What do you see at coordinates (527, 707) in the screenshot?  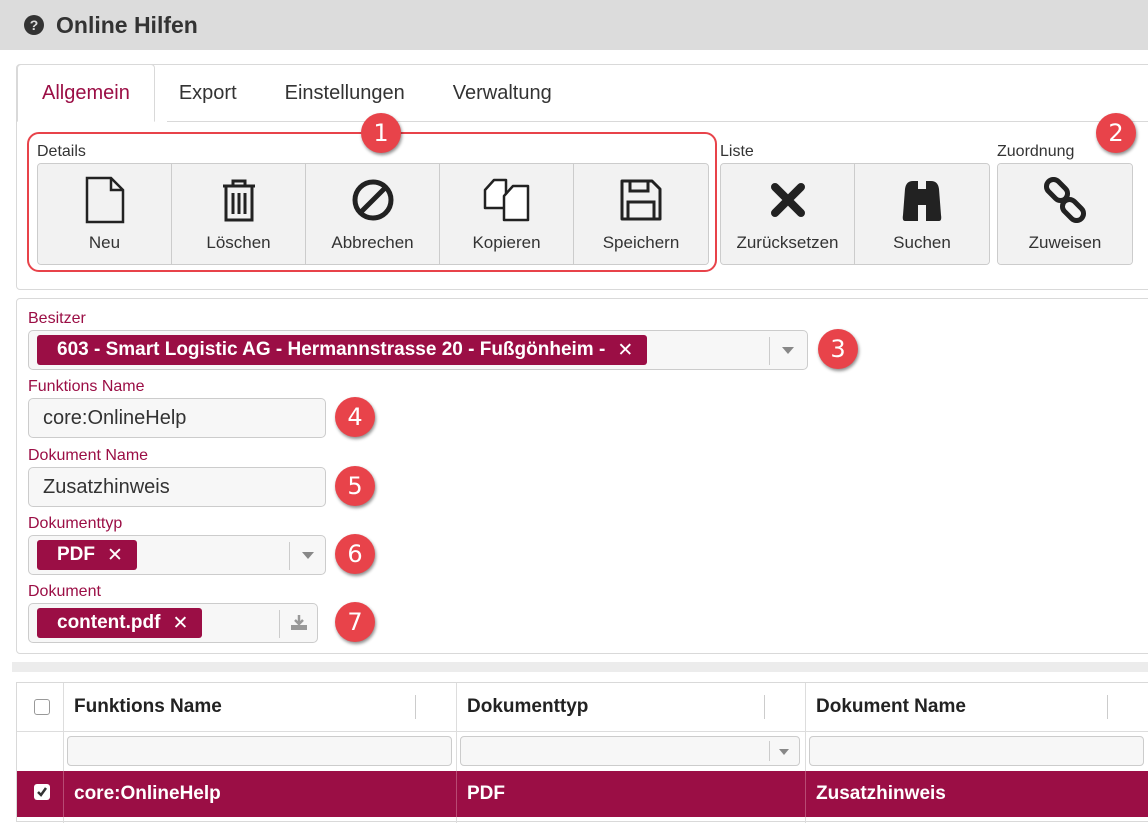 I see `column-header-dokumenttyp: Dokumenttyp` at bounding box center [527, 707].